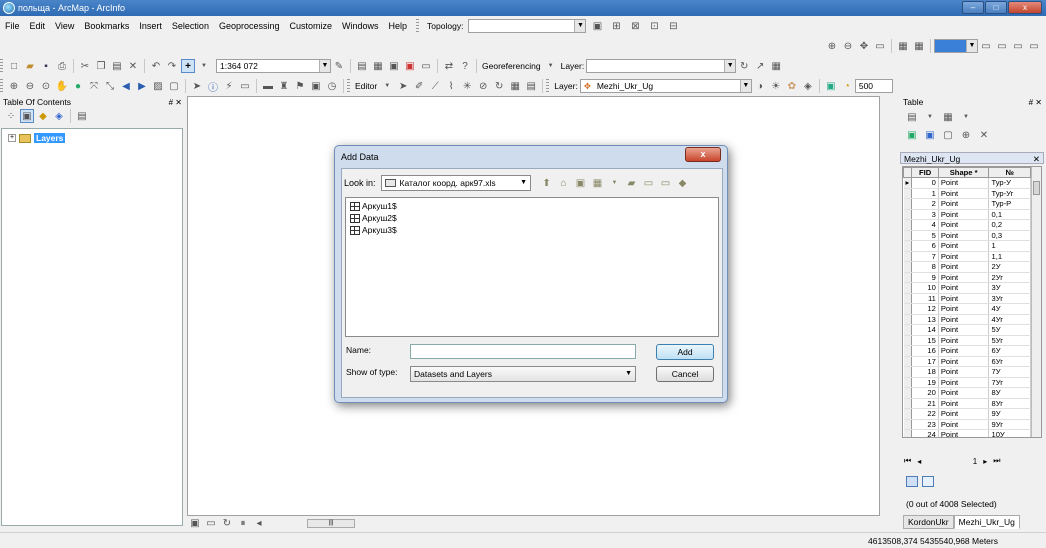  I want to click on search-window-icon: ▣, so click(394, 66).